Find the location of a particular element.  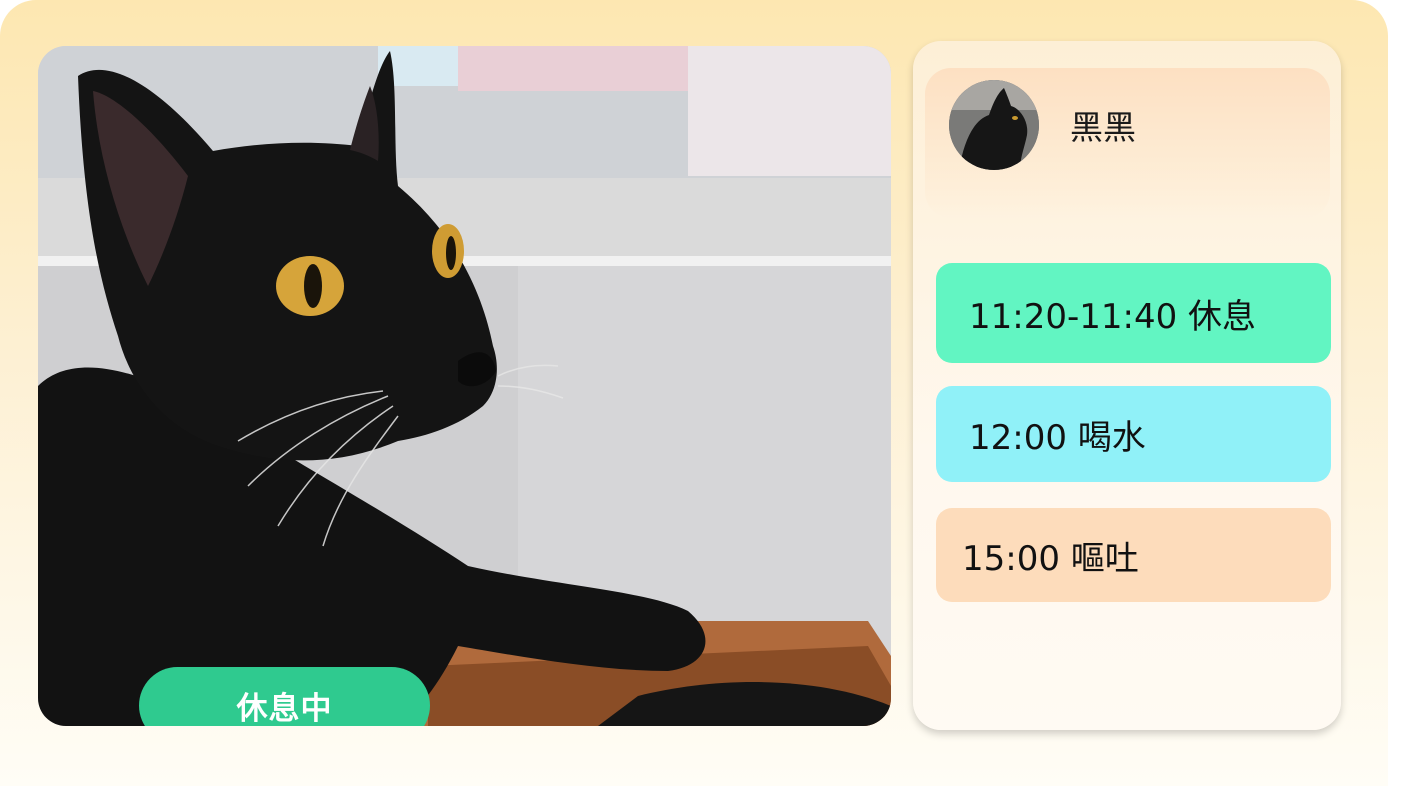

avatar is located at coordinates (994, 125).